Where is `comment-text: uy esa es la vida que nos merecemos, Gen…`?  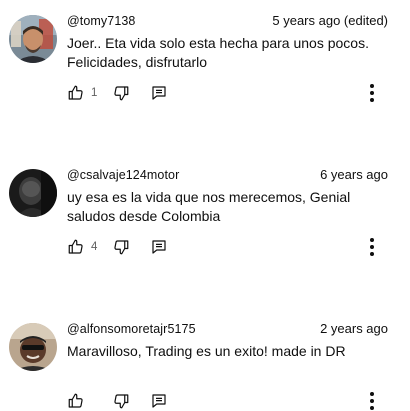 comment-text: uy esa es la vida que nos merecemos, Gen… is located at coordinates (209, 206).